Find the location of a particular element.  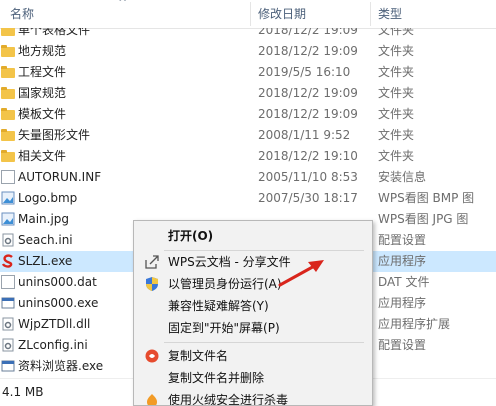

file-name: 工程文件 is located at coordinates (42, 72).